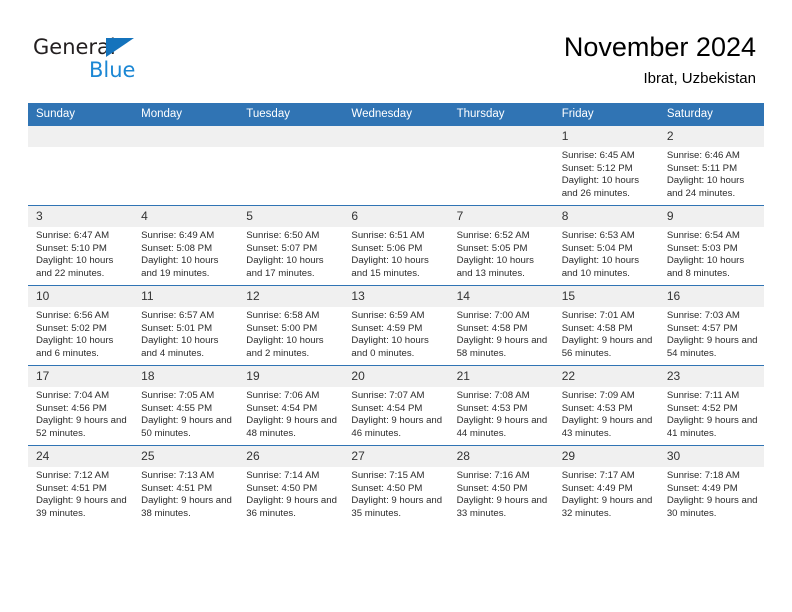  What do you see at coordinates (711, 456) in the screenshot?
I see `day-number: 30` at bounding box center [711, 456].